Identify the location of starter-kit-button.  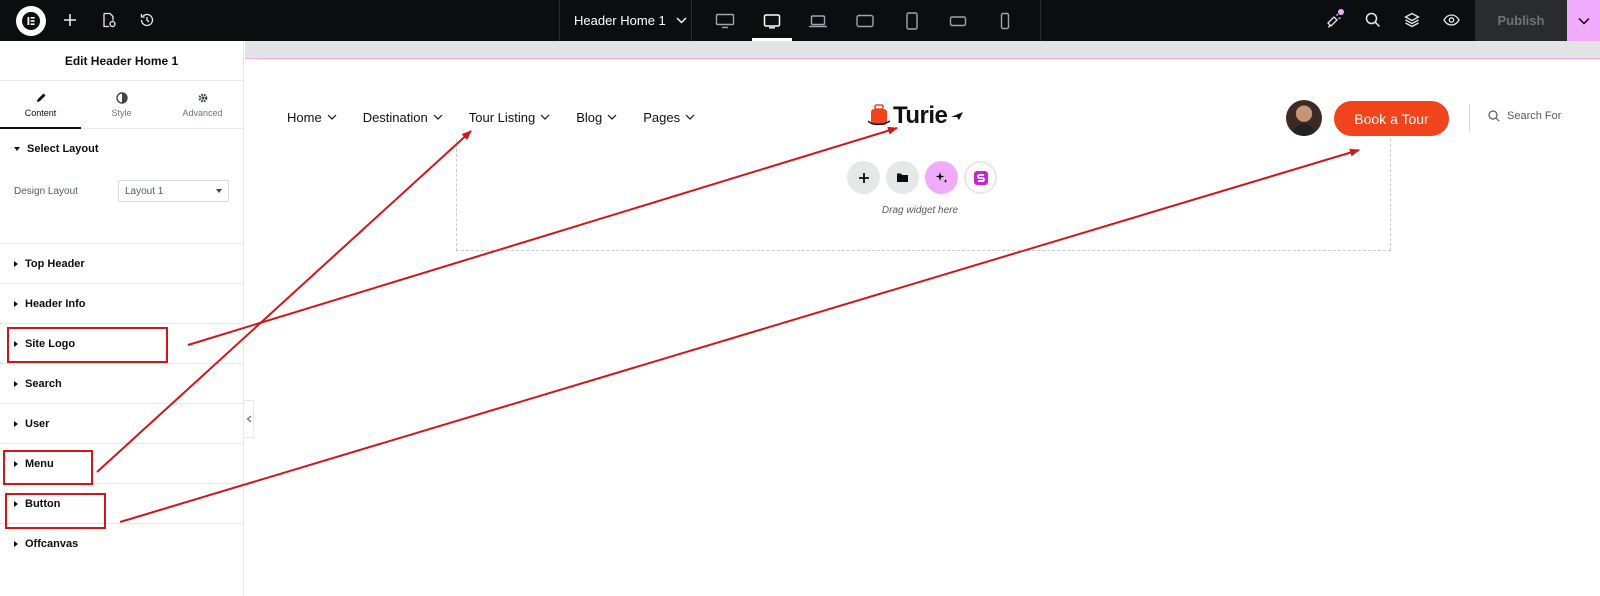
(980, 177).